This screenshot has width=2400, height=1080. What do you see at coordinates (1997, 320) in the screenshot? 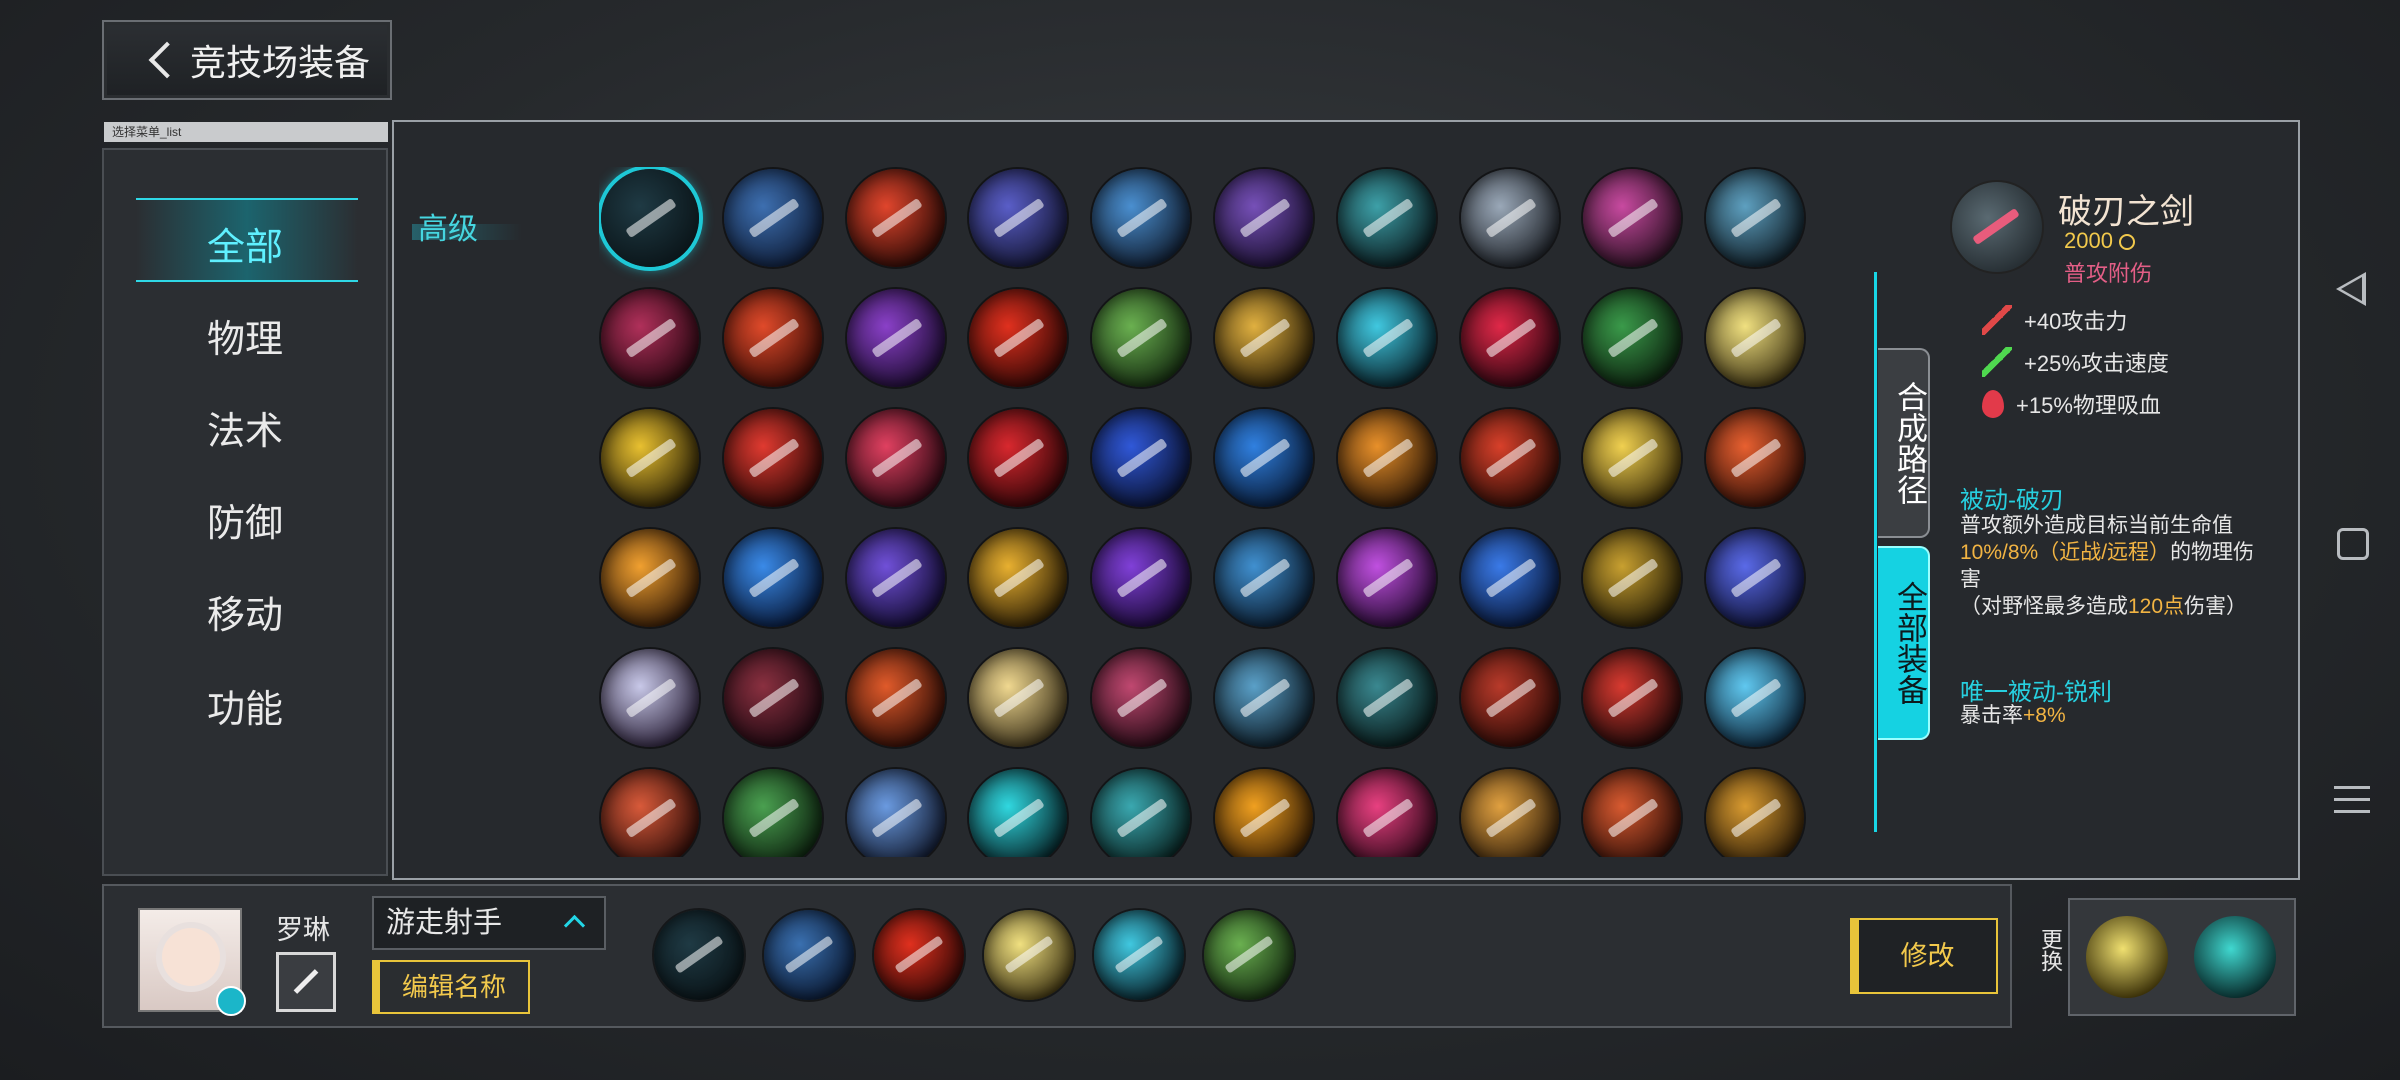
I see `sword-red-icon` at bounding box center [1997, 320].